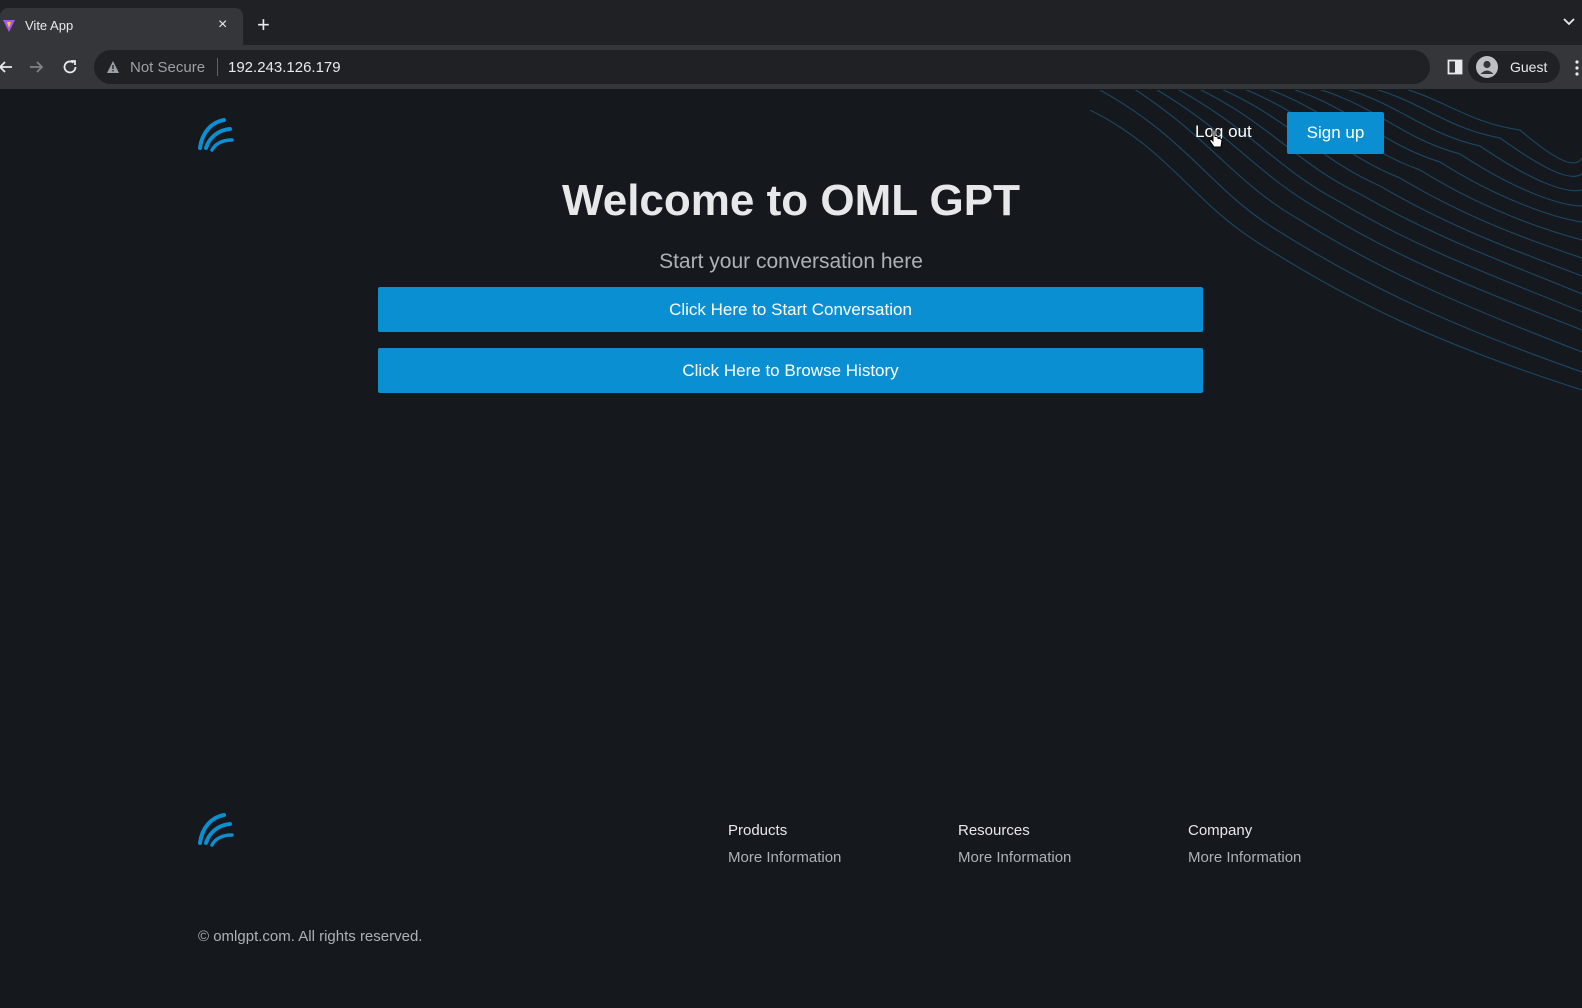 This screenshot has height=1008, width=1582. I want to click on side-panel-icon, so click(1455, 67).